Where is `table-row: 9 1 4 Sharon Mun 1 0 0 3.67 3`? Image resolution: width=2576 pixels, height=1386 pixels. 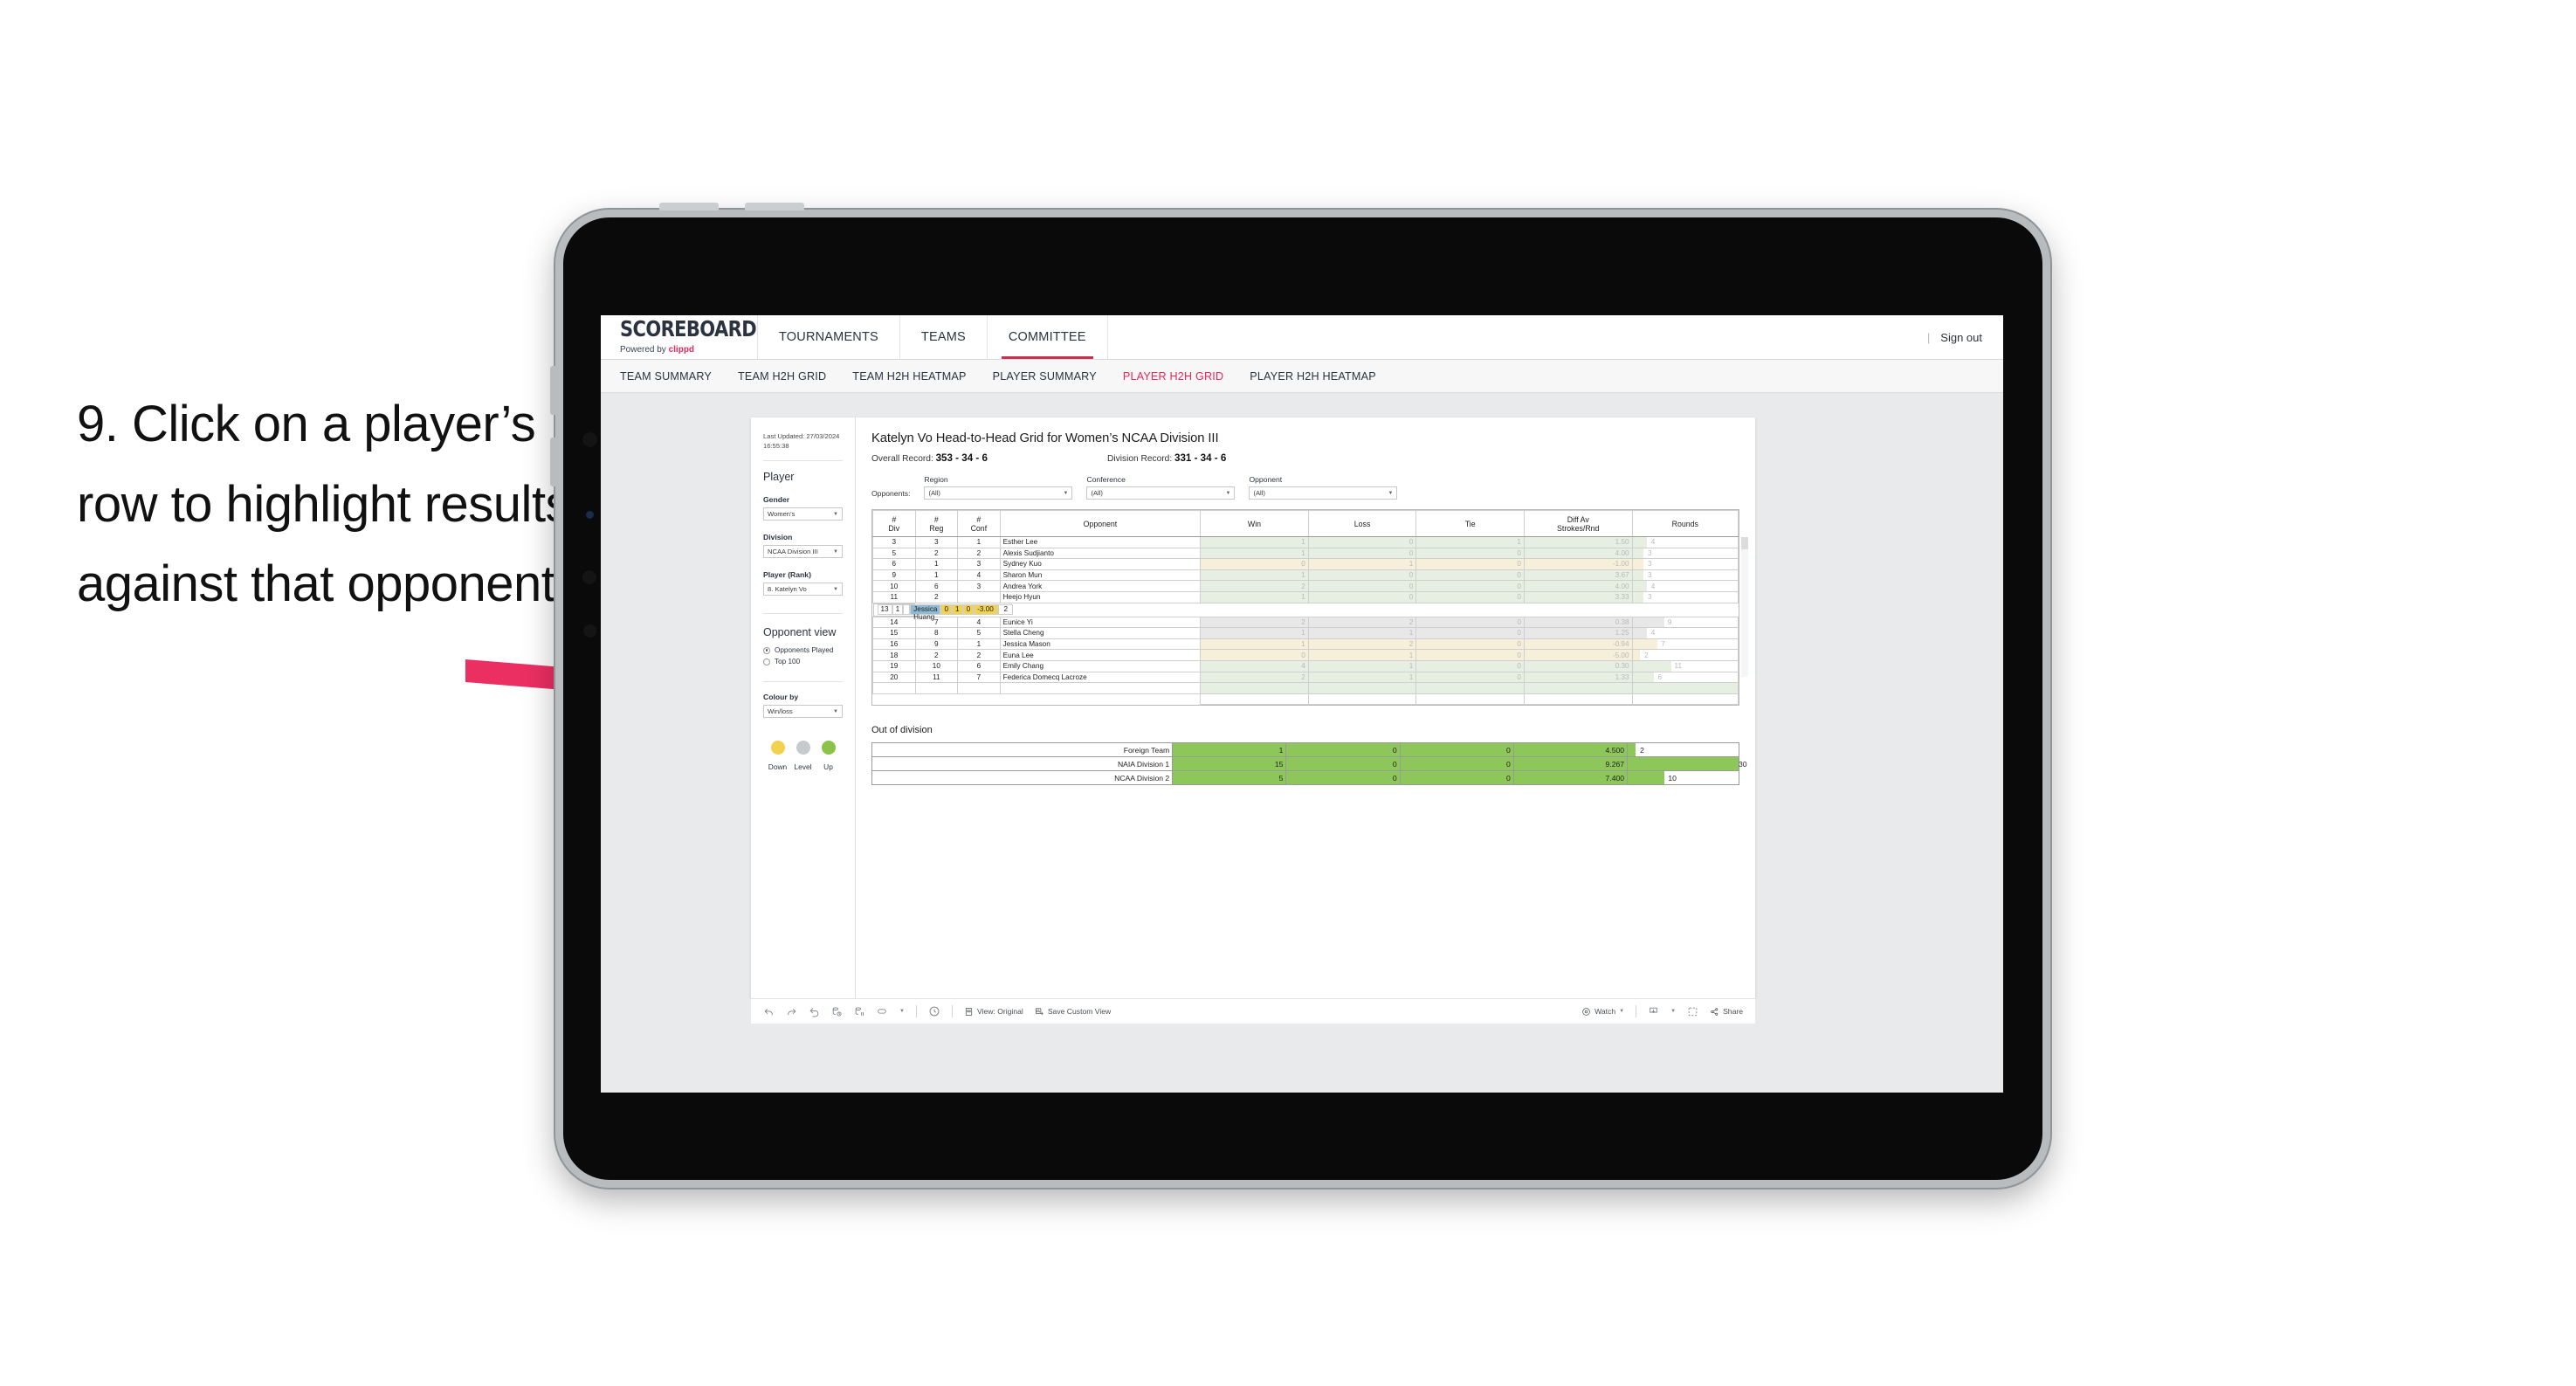
table-row: 9 1 4 Sharon Mun 1 0 0 3.67 3 is located at coordinates (1305, 575).